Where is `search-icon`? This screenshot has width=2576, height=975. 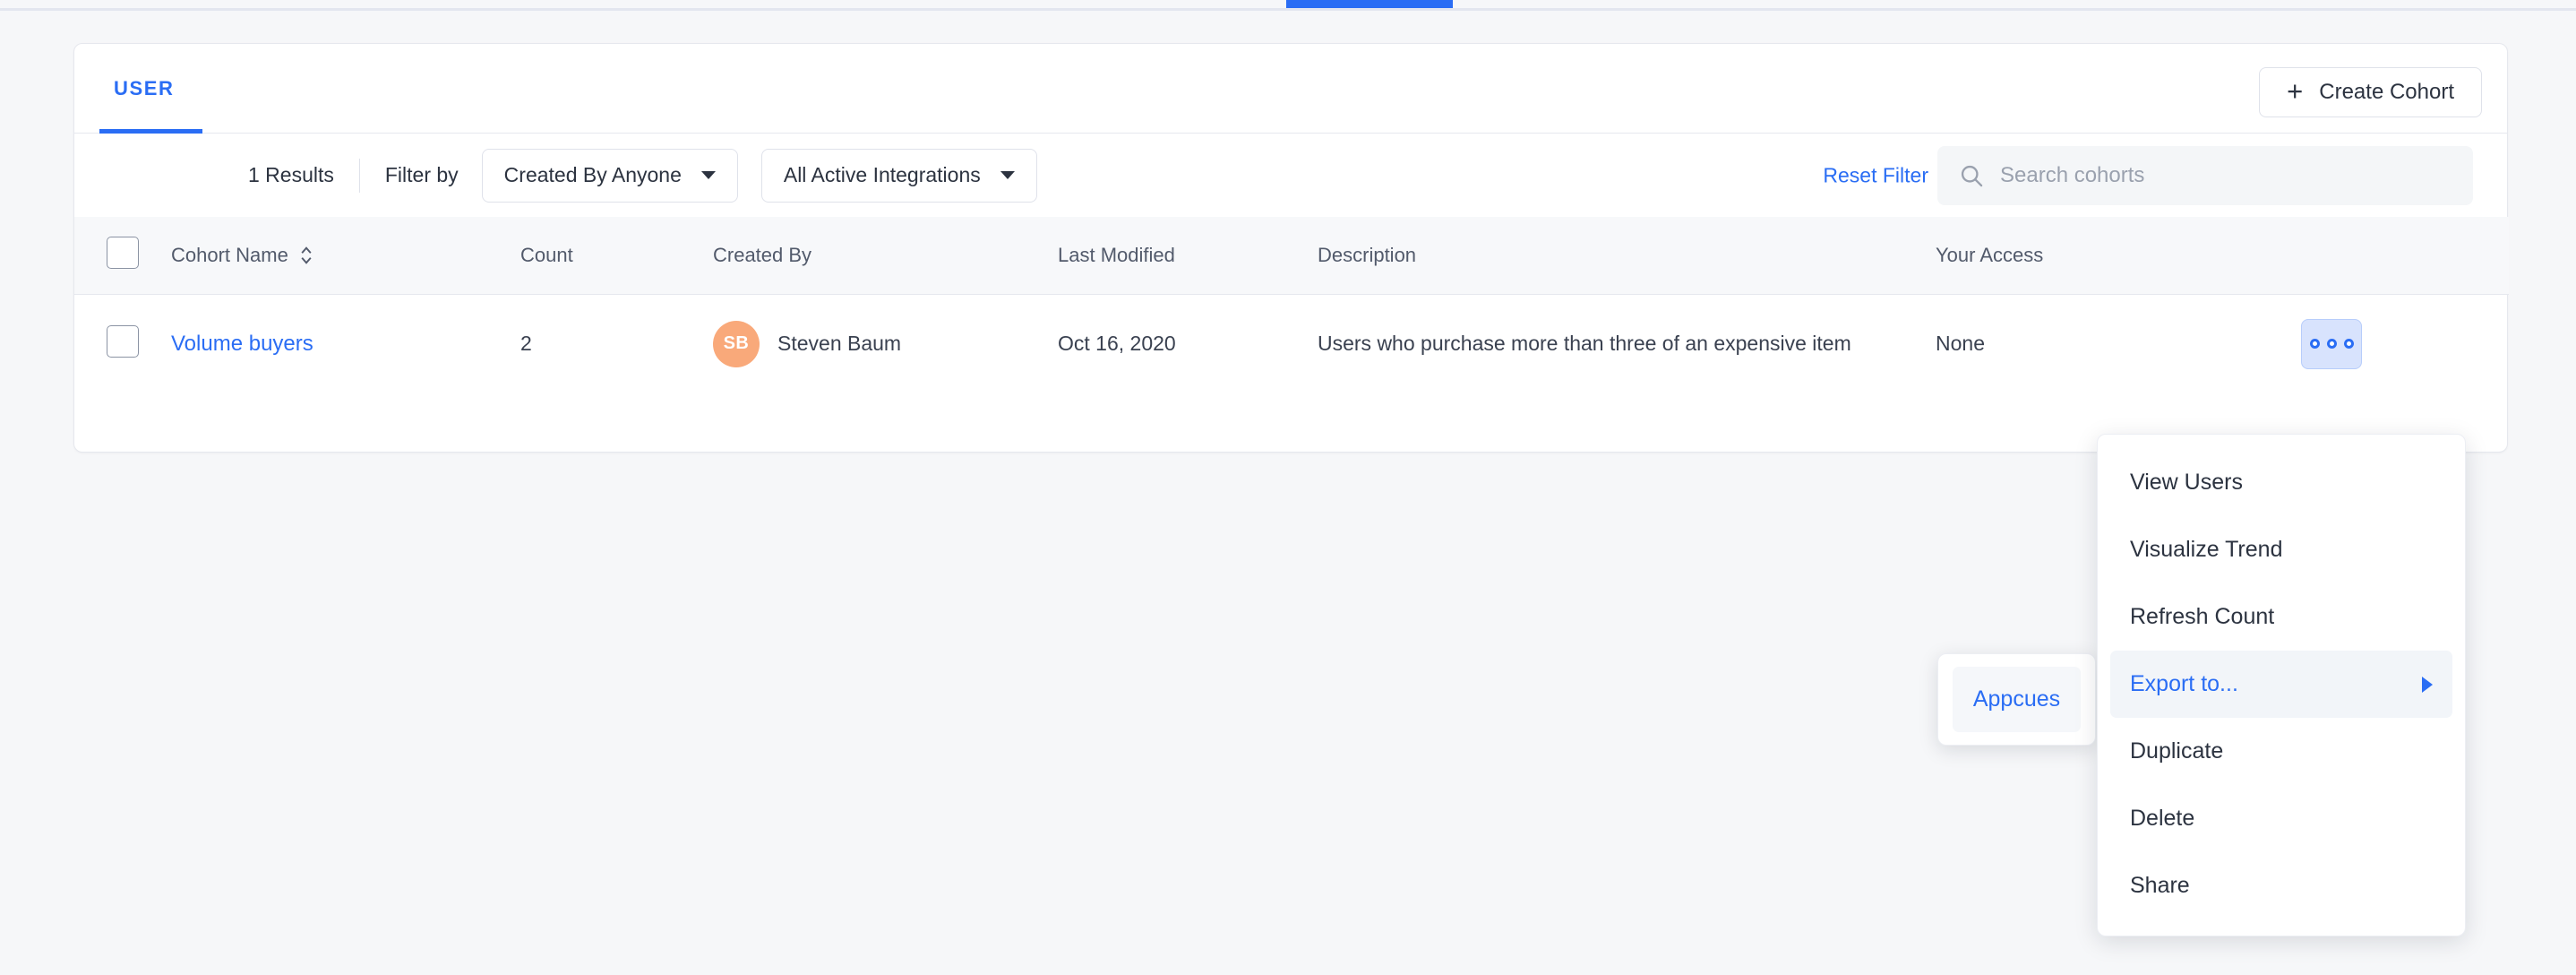
search-icon is located at coordinates (1972, 175).